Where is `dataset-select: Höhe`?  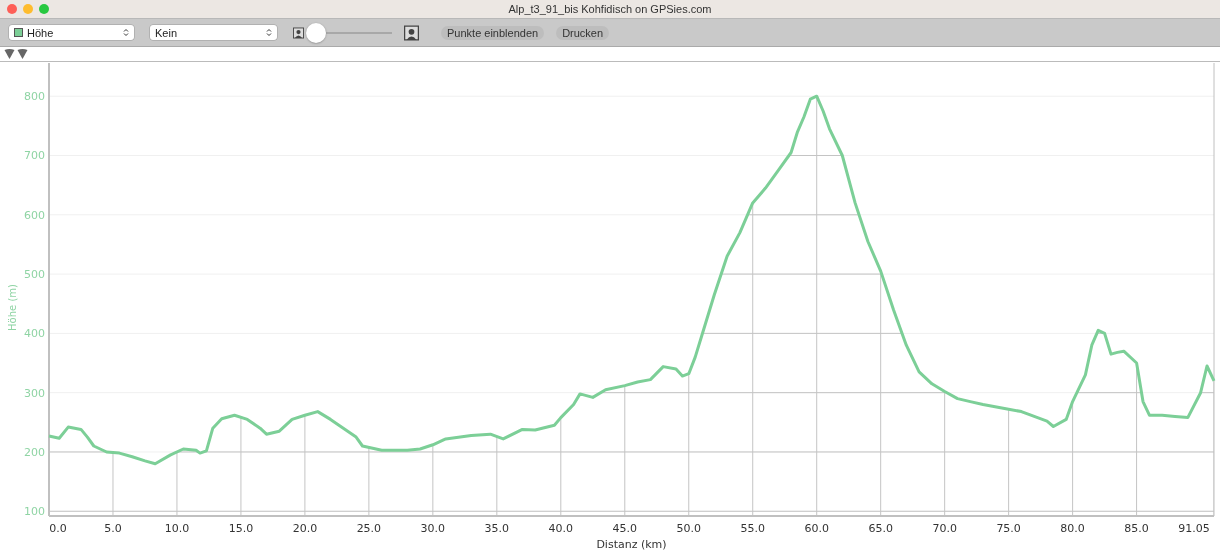
dataset-select: Höhe is located at coordinates (71, 32).